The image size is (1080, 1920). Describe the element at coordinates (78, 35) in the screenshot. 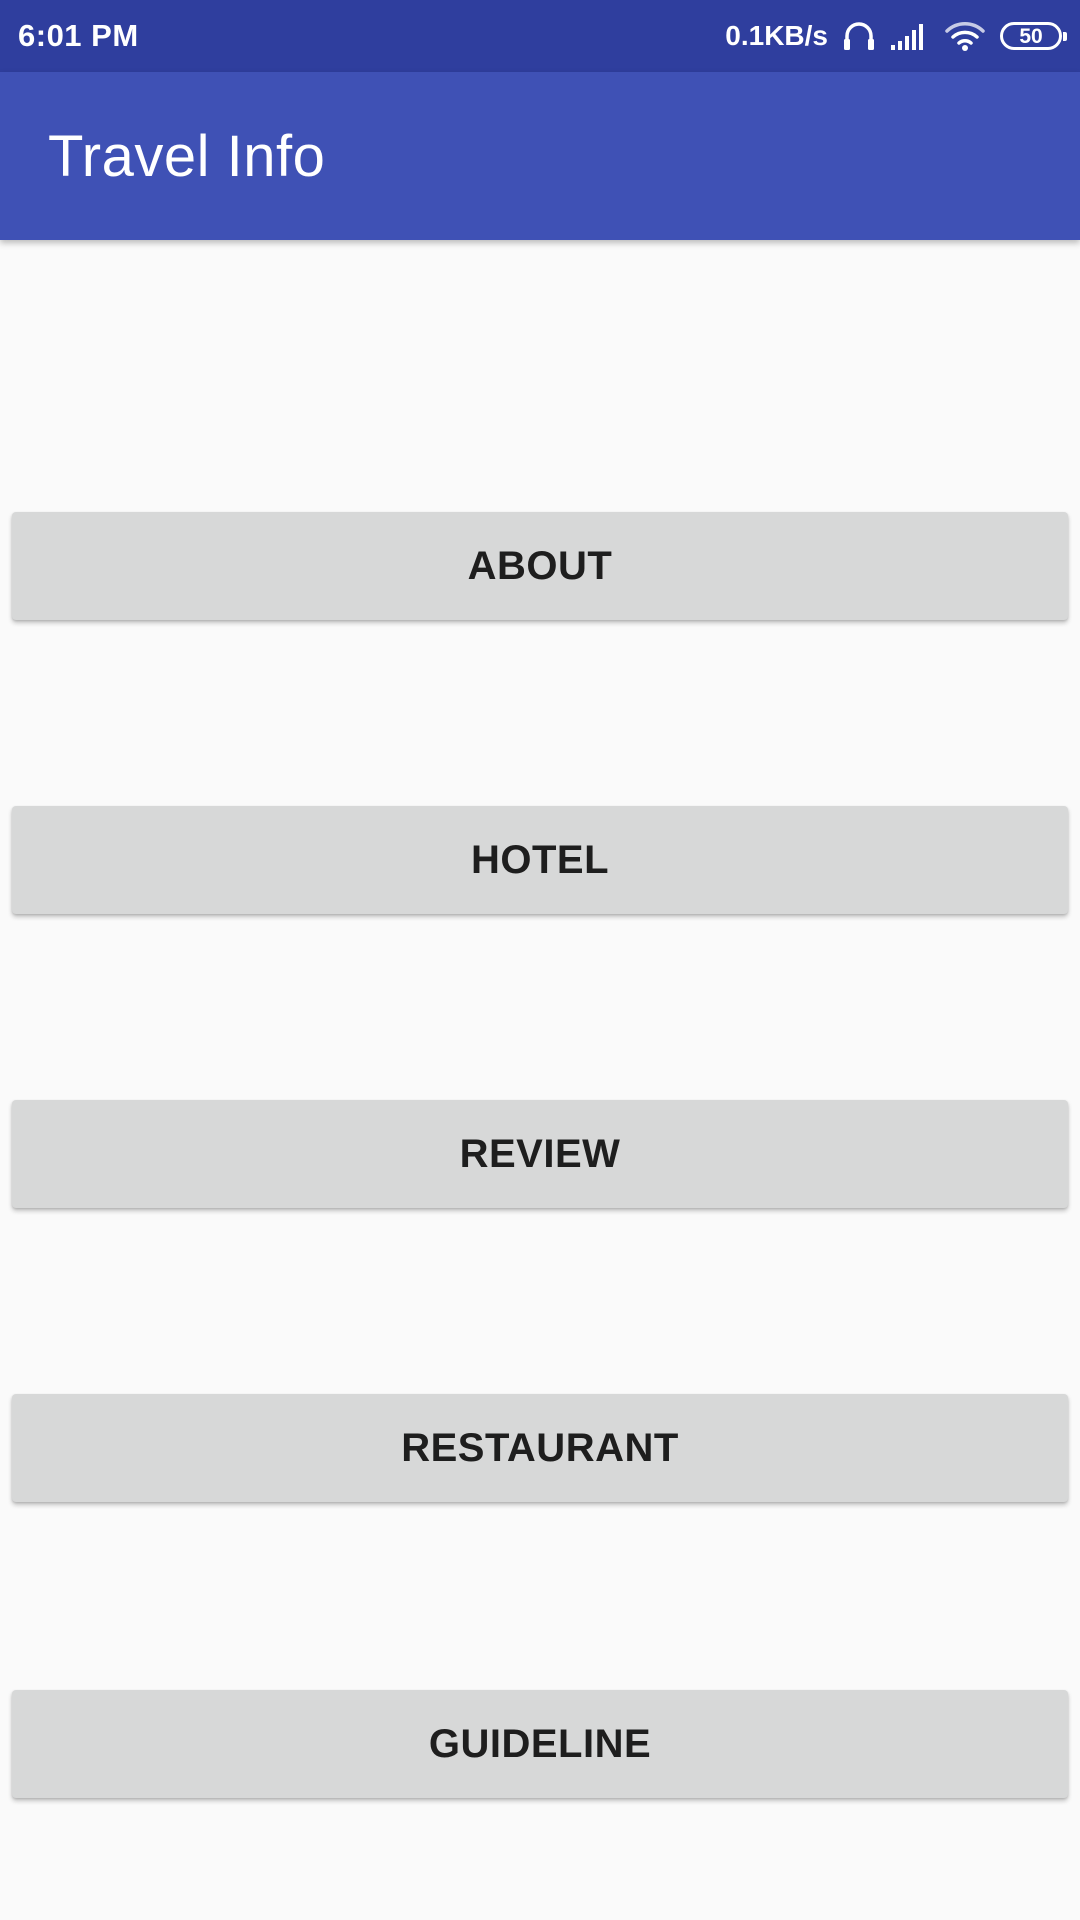

I see `status-time: 6:01 PM` at that location.